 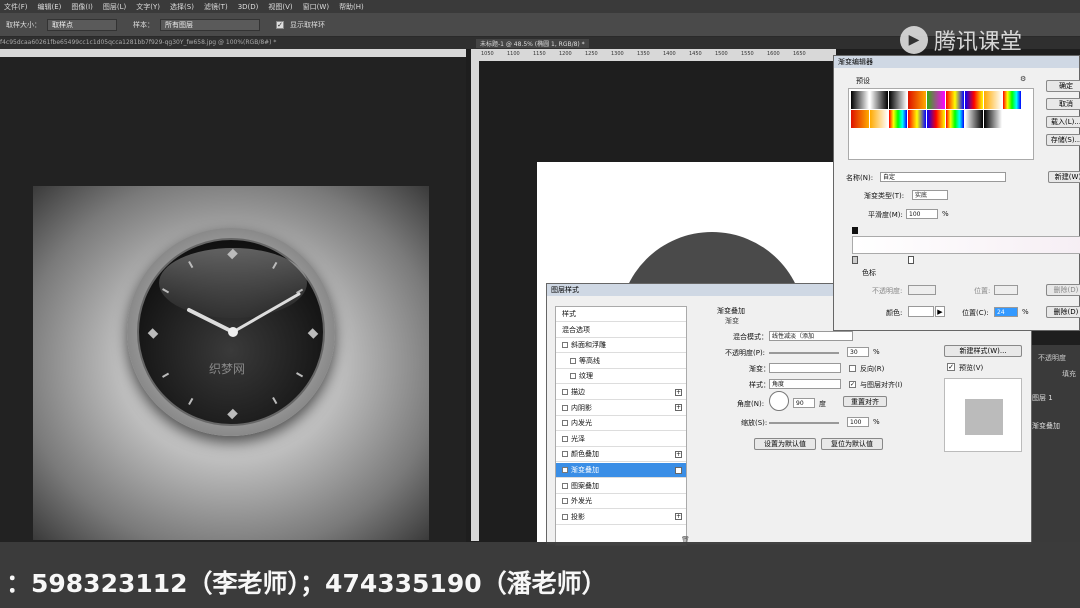 What do you see at coordinates (785, 444) in the screenshot?
I see `make-default-button: 设置为默认值` at bounding box center [785, 444].